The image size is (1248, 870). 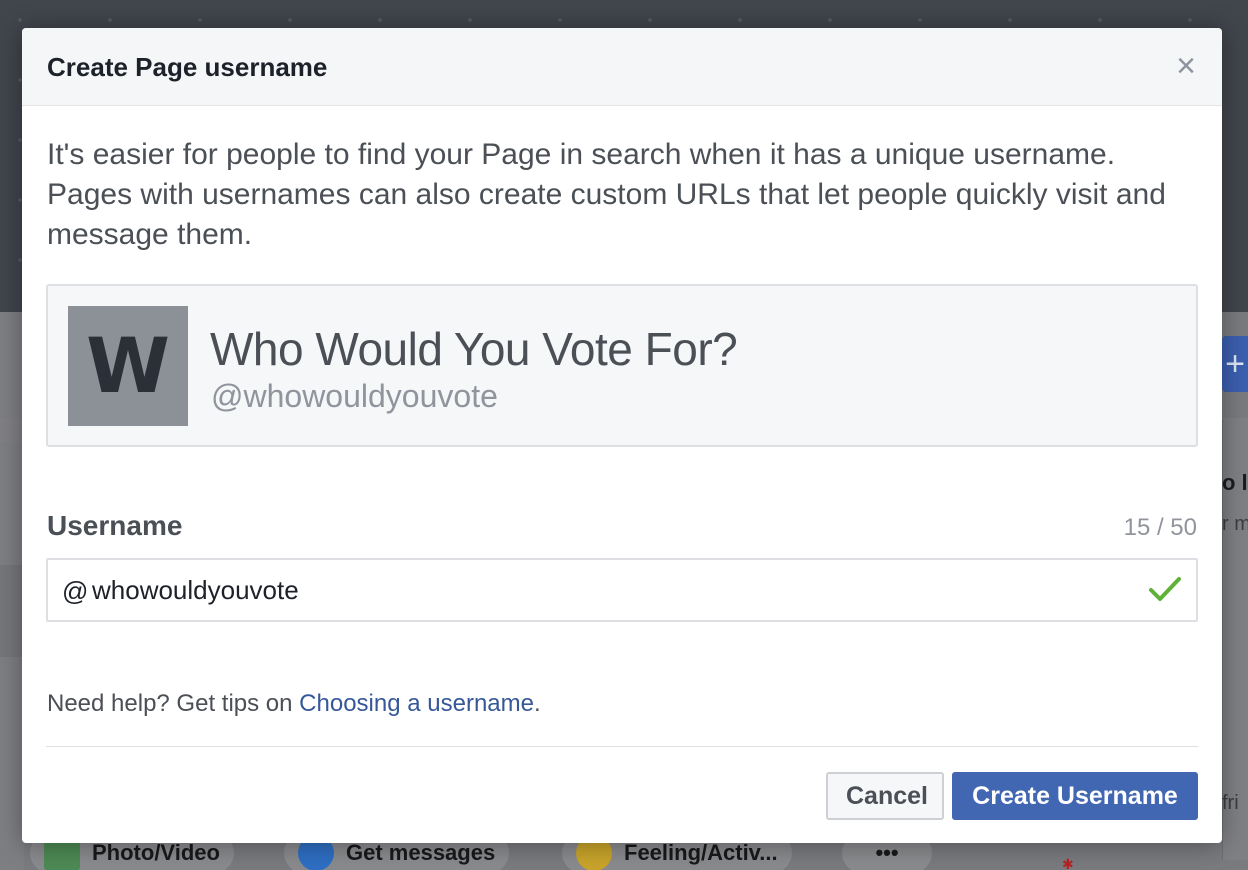 What do you see at coordinates (537, 703) in the screenshot?
I see `help-suffix: .` at bounding box center [537, 703].